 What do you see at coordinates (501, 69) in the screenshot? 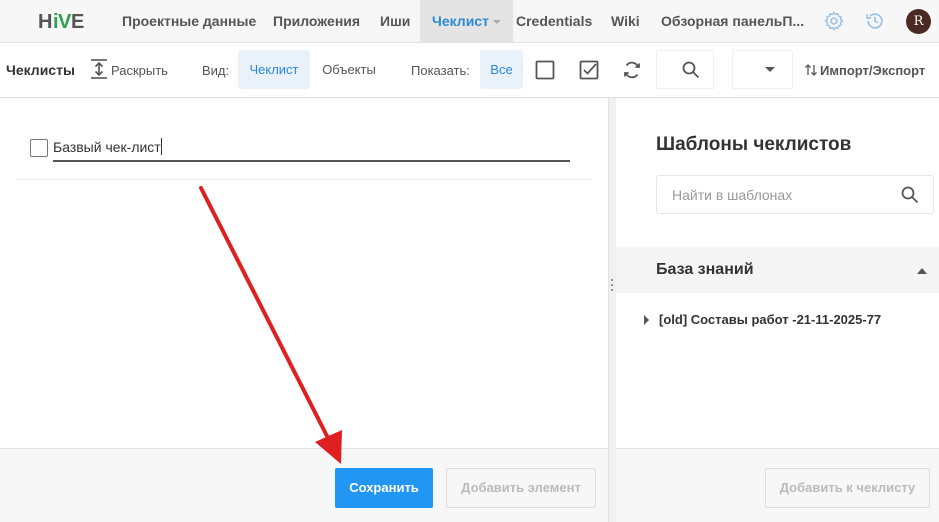
I see `show-all-button: Все` at bounding box center [501, 69].